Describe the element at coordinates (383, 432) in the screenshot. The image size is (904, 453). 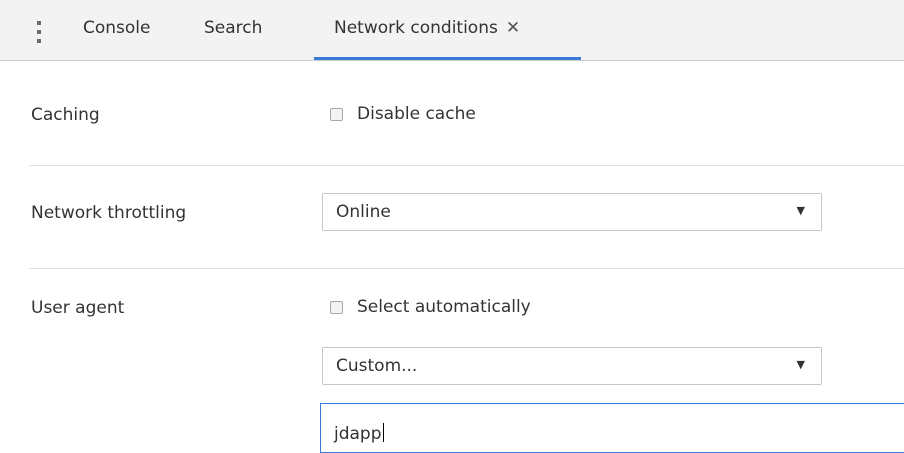
I see `text-caret` at that location.